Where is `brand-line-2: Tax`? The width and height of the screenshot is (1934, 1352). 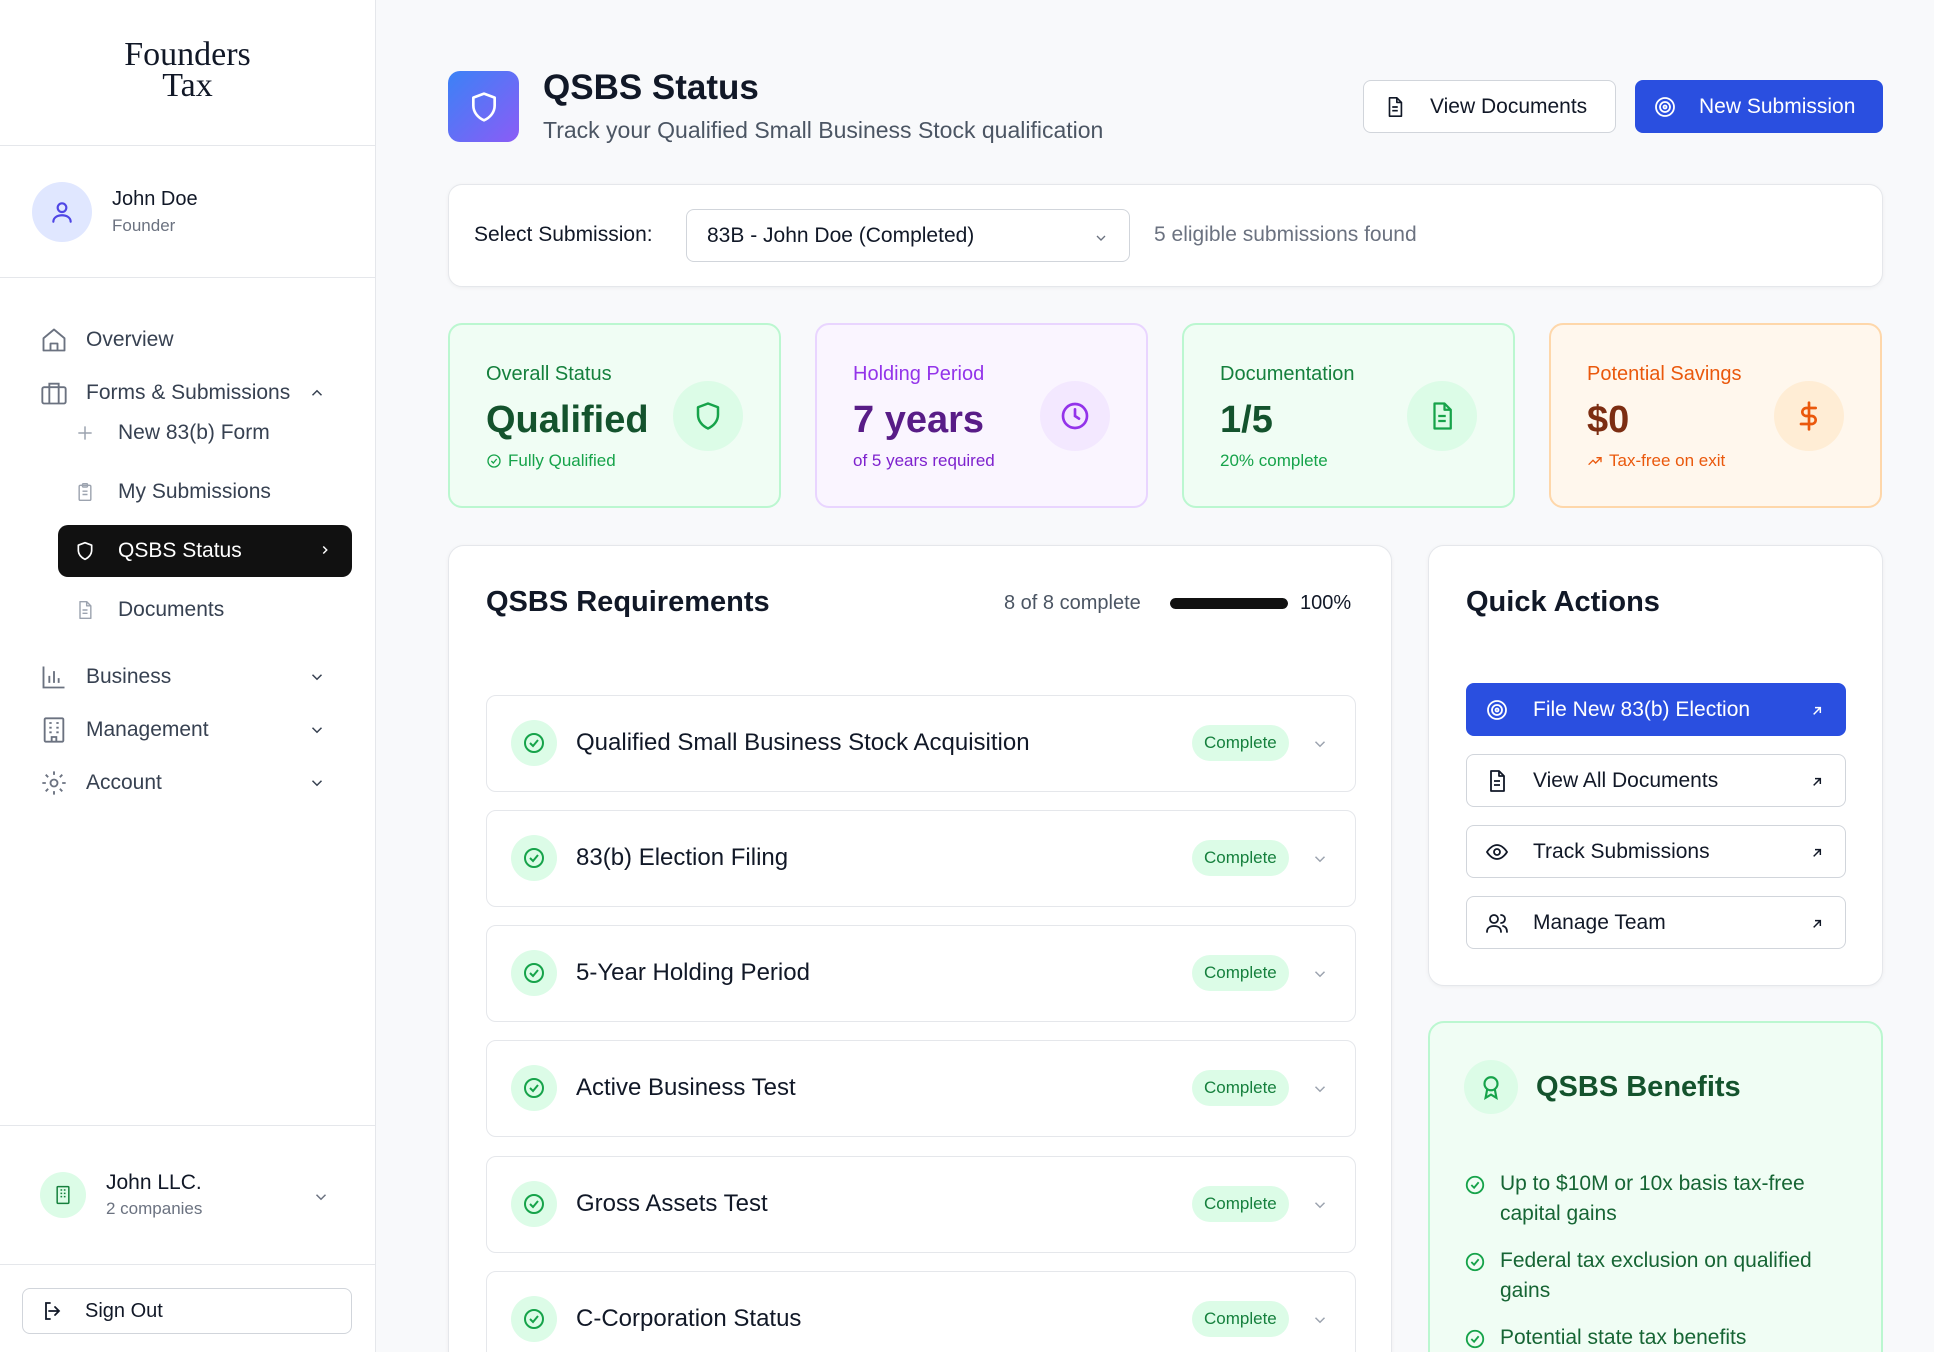 brand-line-2: Tax is located at coordinates (187, 85).